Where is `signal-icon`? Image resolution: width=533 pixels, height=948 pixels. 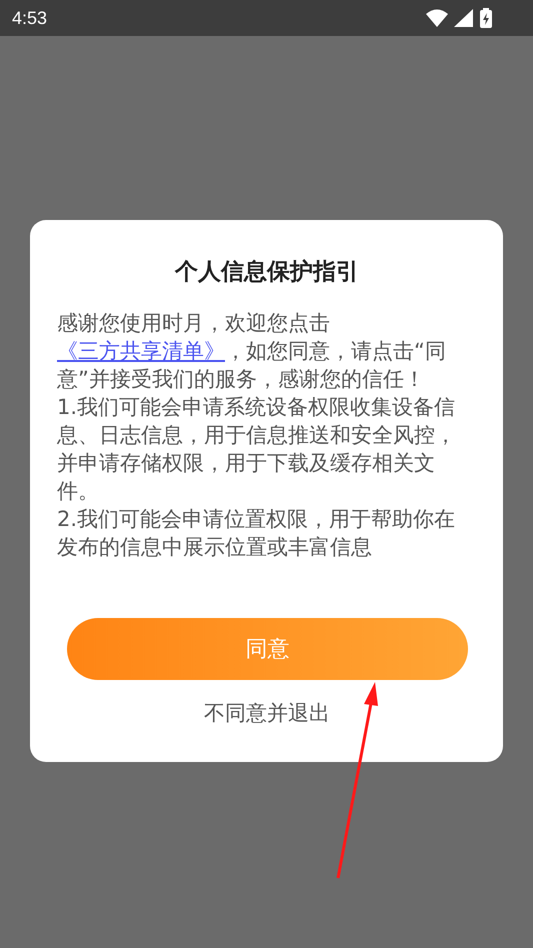
signal-icon is located at coordinates (463, 18).